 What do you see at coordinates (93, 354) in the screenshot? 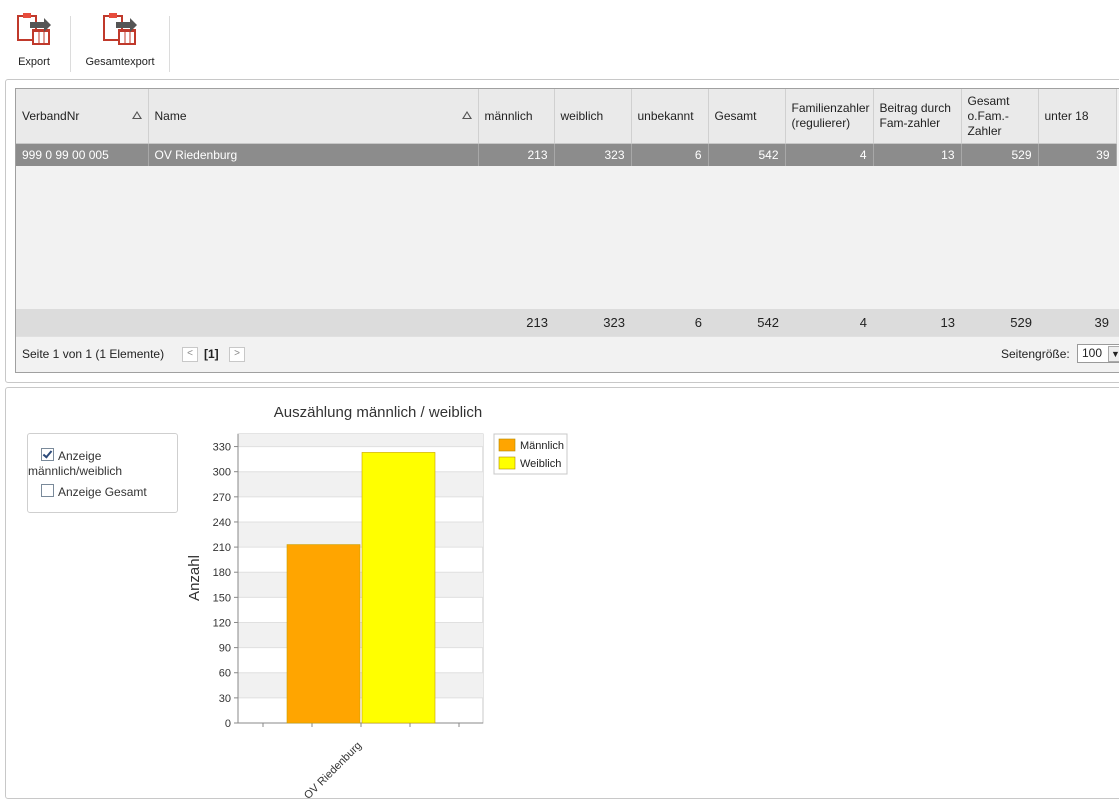
I see `pager-summary: Seite 1 von 1 (1 Elemente)` at bounding box center [93, 354].